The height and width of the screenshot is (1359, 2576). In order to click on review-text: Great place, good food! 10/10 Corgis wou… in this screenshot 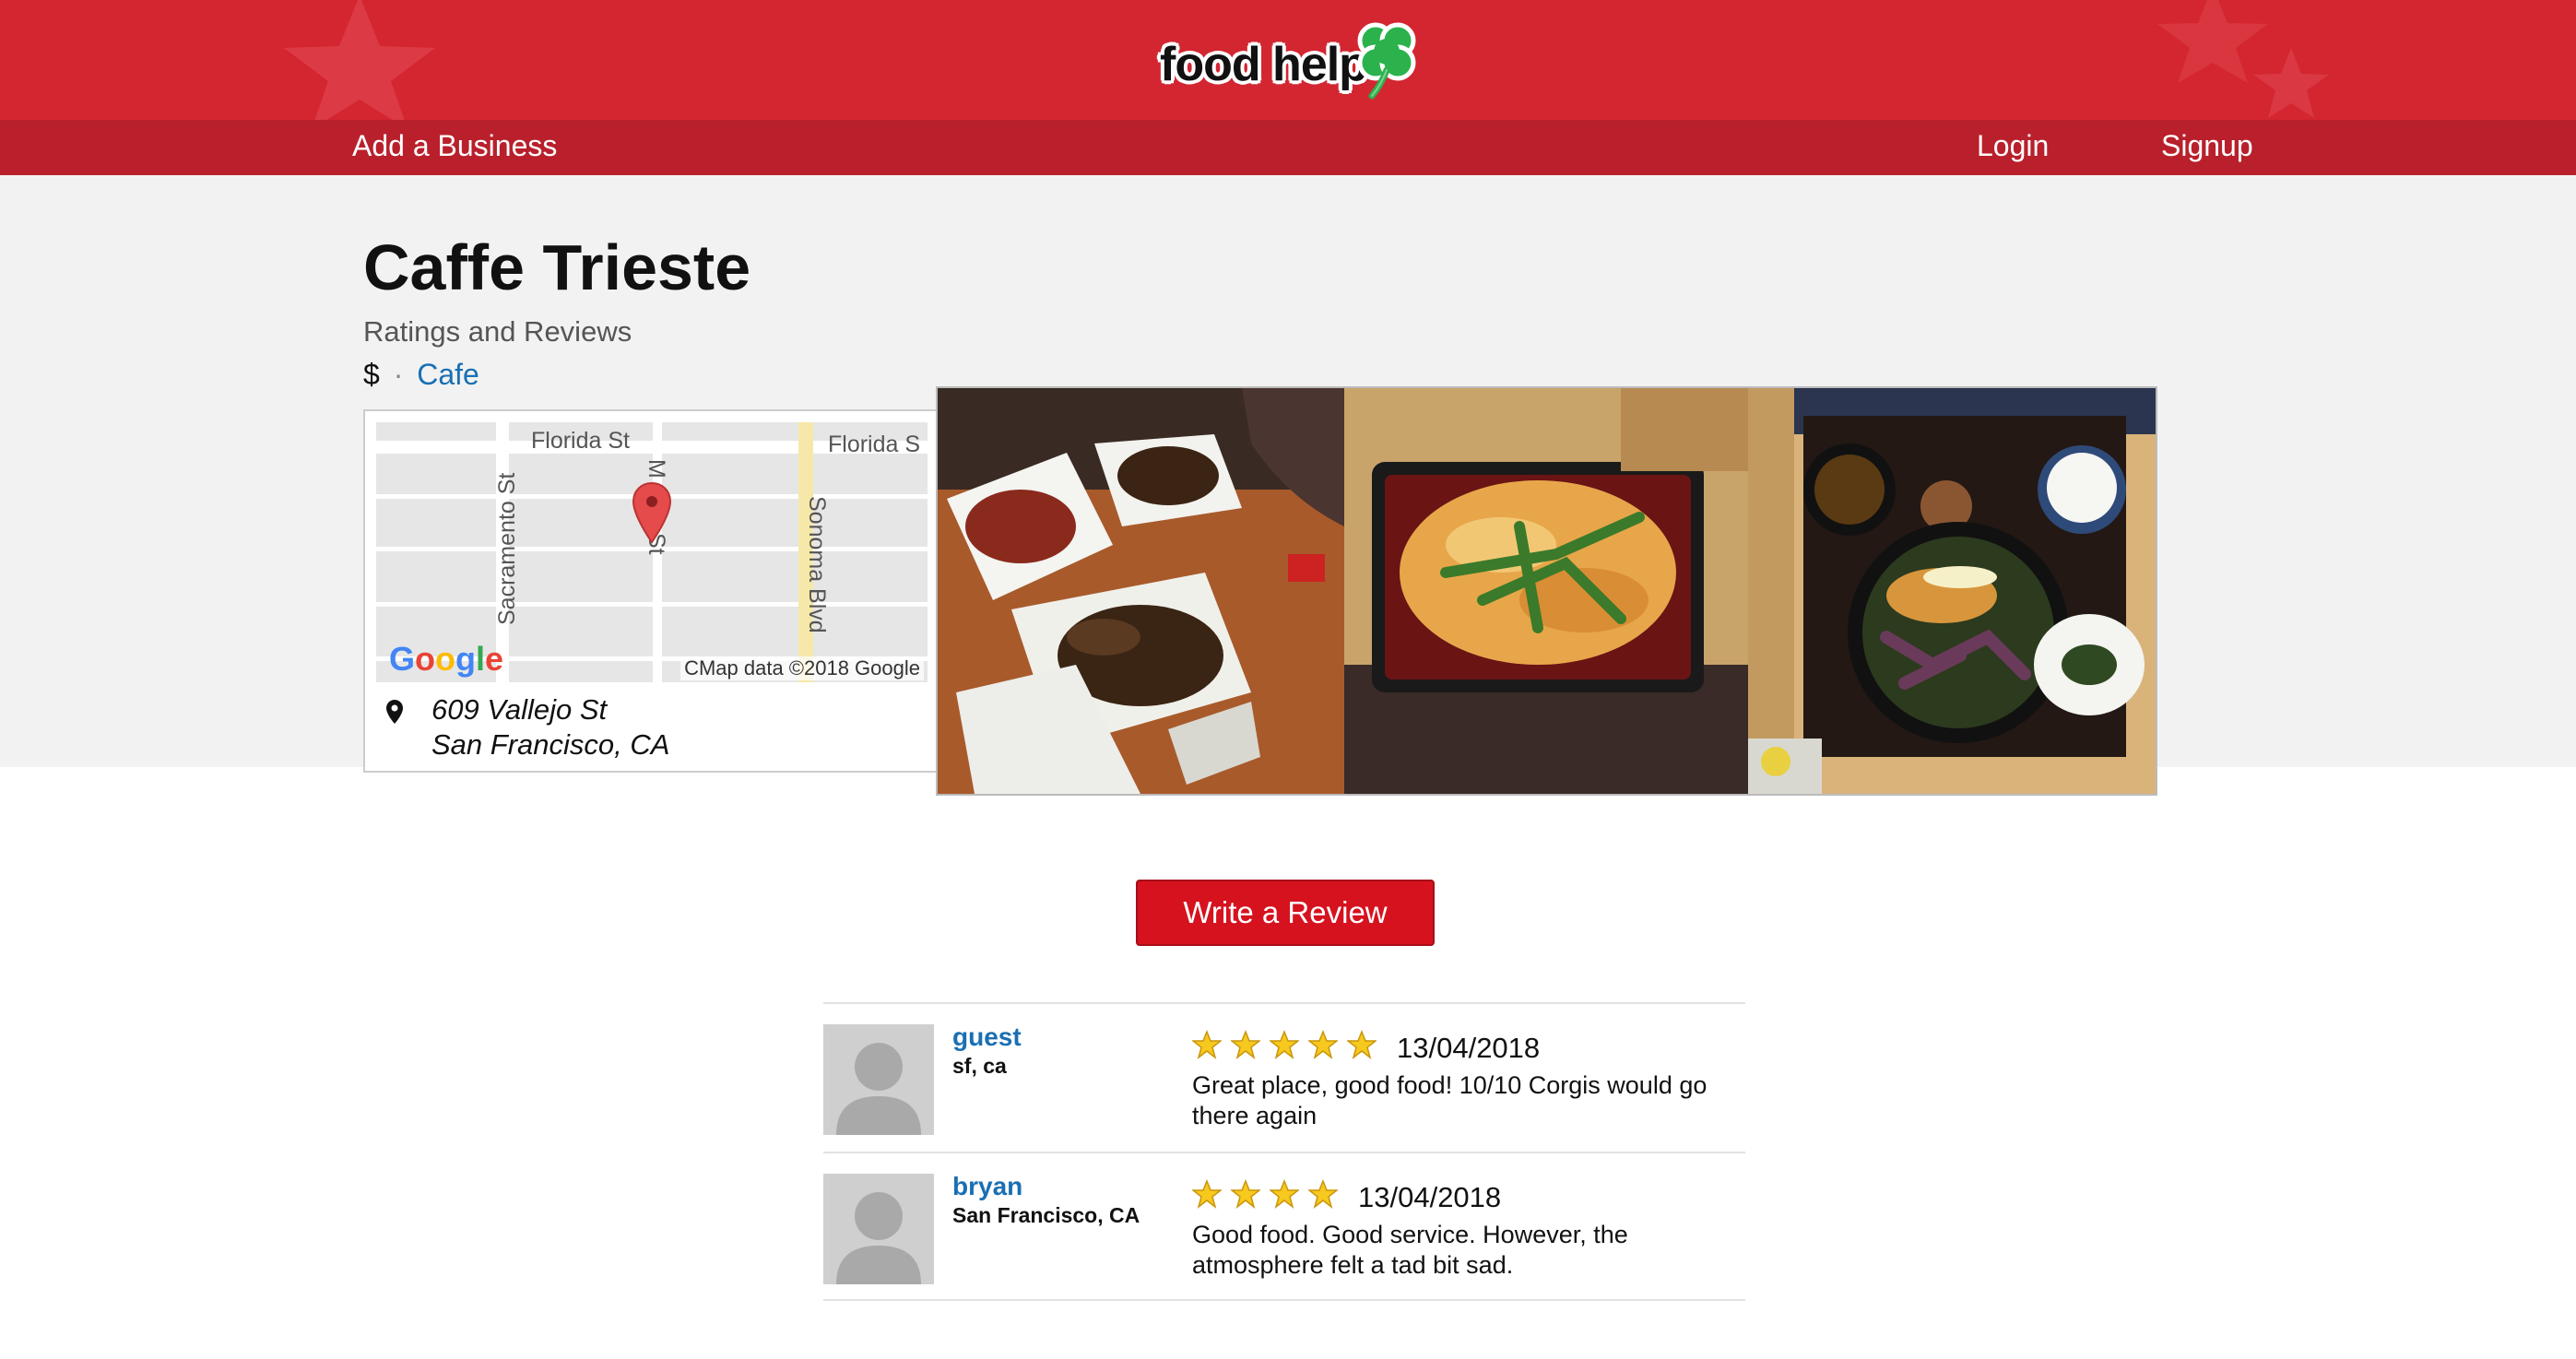, I will do `click(1449, 1100)`.